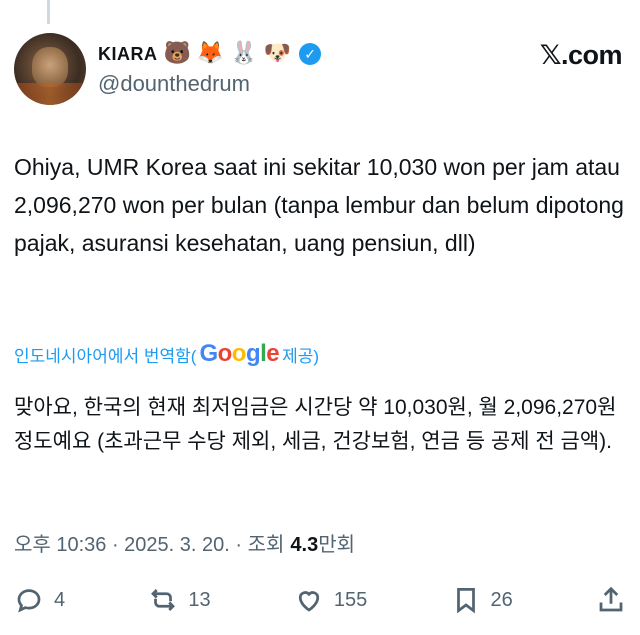  What do you see at coordinates (482, 600) in the screenshot?
I see `bookmark-button: 26` at bounding box center [482, 600].